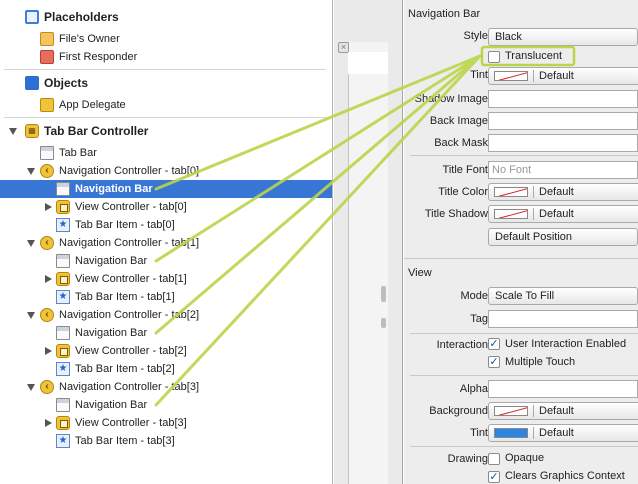 The image size is (638, 484). I want to click on style-value: Black, so click(508, 37).